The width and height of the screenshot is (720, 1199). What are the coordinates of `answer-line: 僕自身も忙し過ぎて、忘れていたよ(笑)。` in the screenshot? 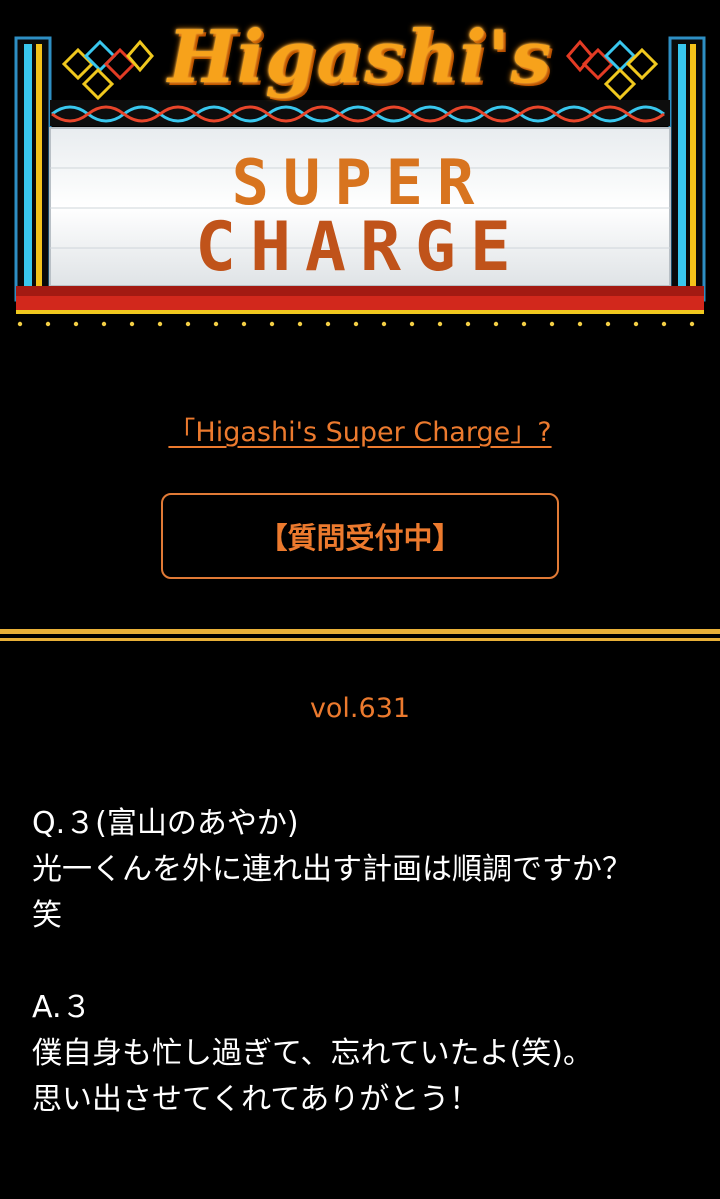 It's located at (313, 1053).